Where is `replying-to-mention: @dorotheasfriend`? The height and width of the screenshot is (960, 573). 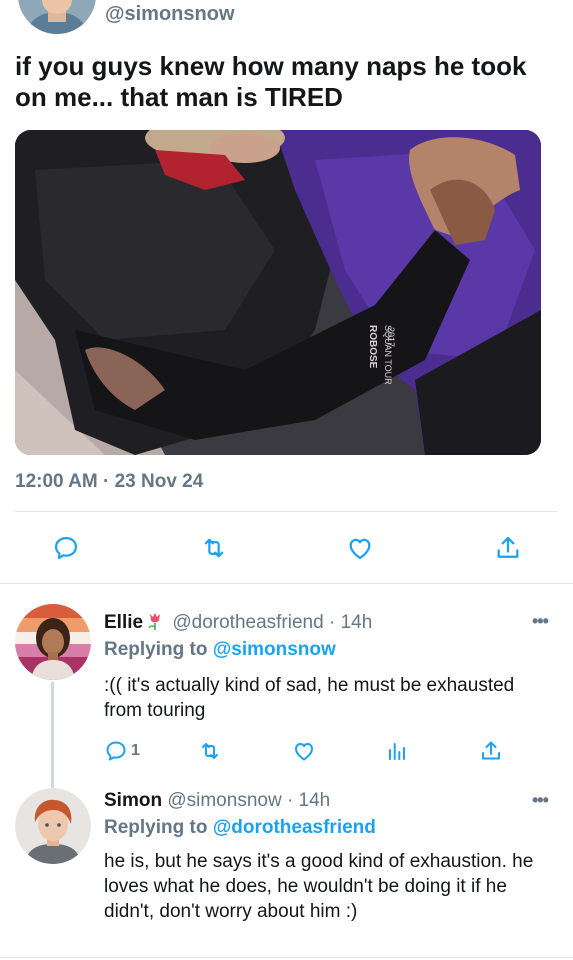 replying-to-mention: @dorotheasfriend is located at coordinates (294, 827).